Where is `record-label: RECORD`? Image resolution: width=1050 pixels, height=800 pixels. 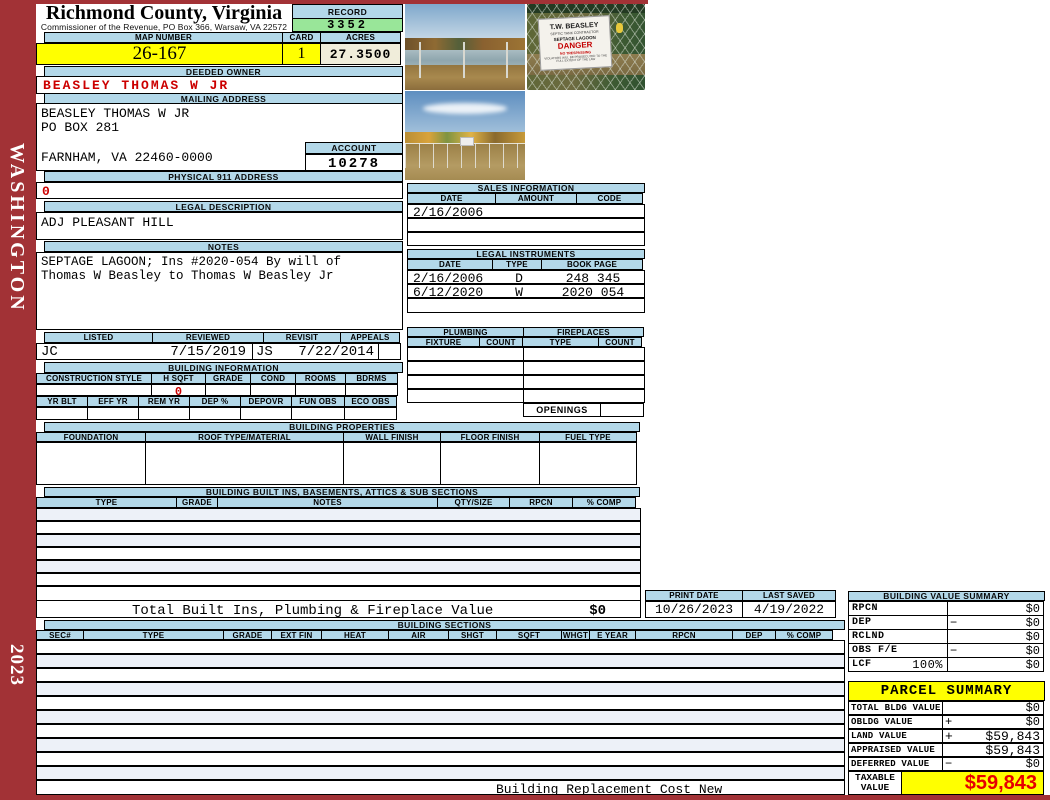 record-label: RECORD is located at coordinates (347, 11).